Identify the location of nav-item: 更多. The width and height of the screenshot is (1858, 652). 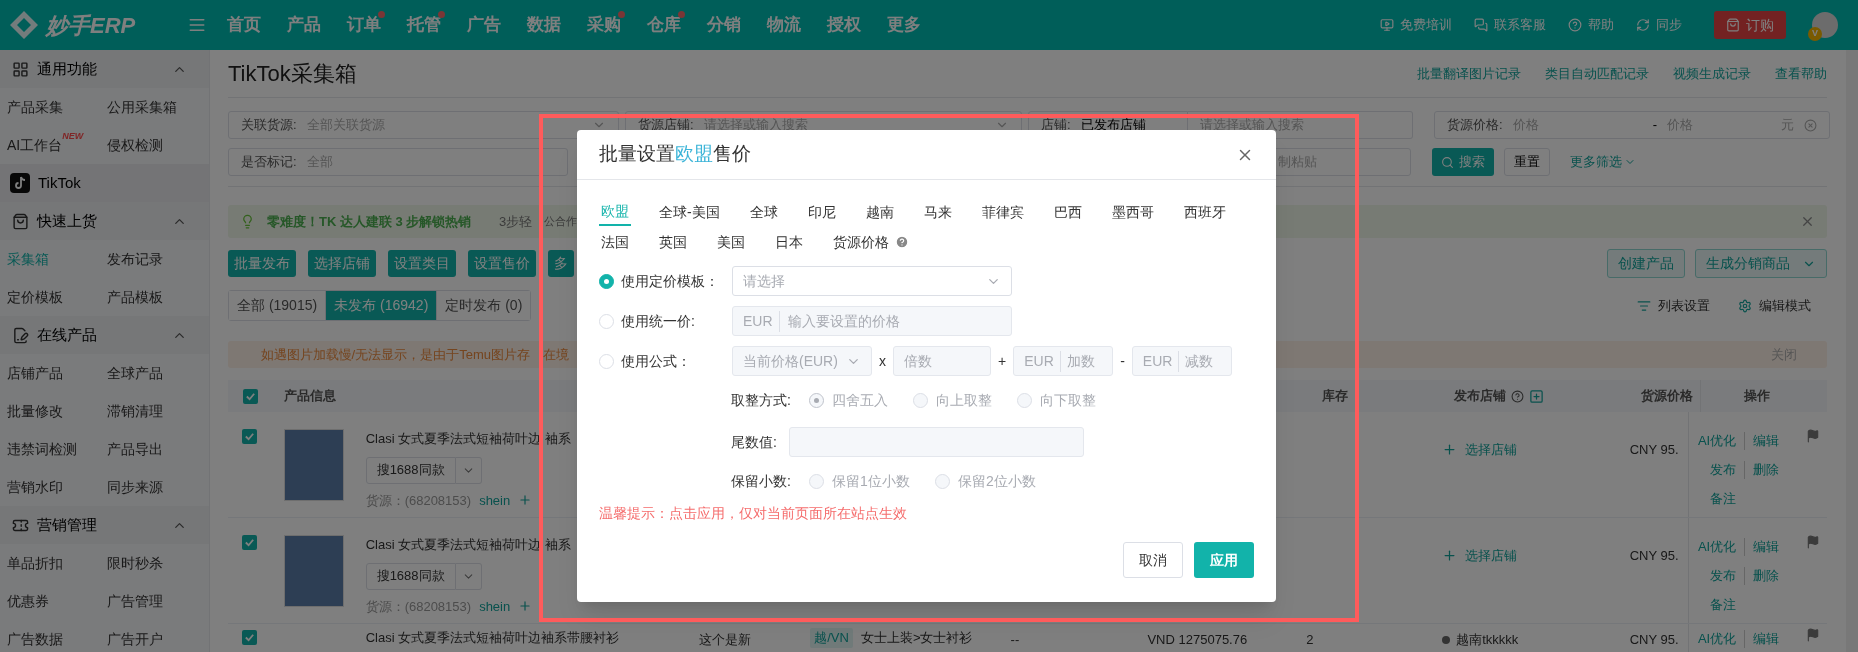
(904, 25).